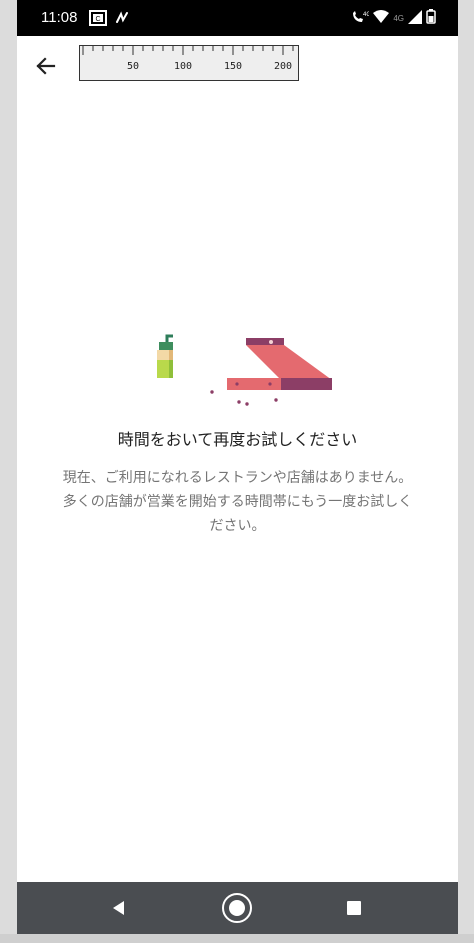 This screenshot has width=474, height=943. I want to click on notification-app-icon: C, so click(98, 20).